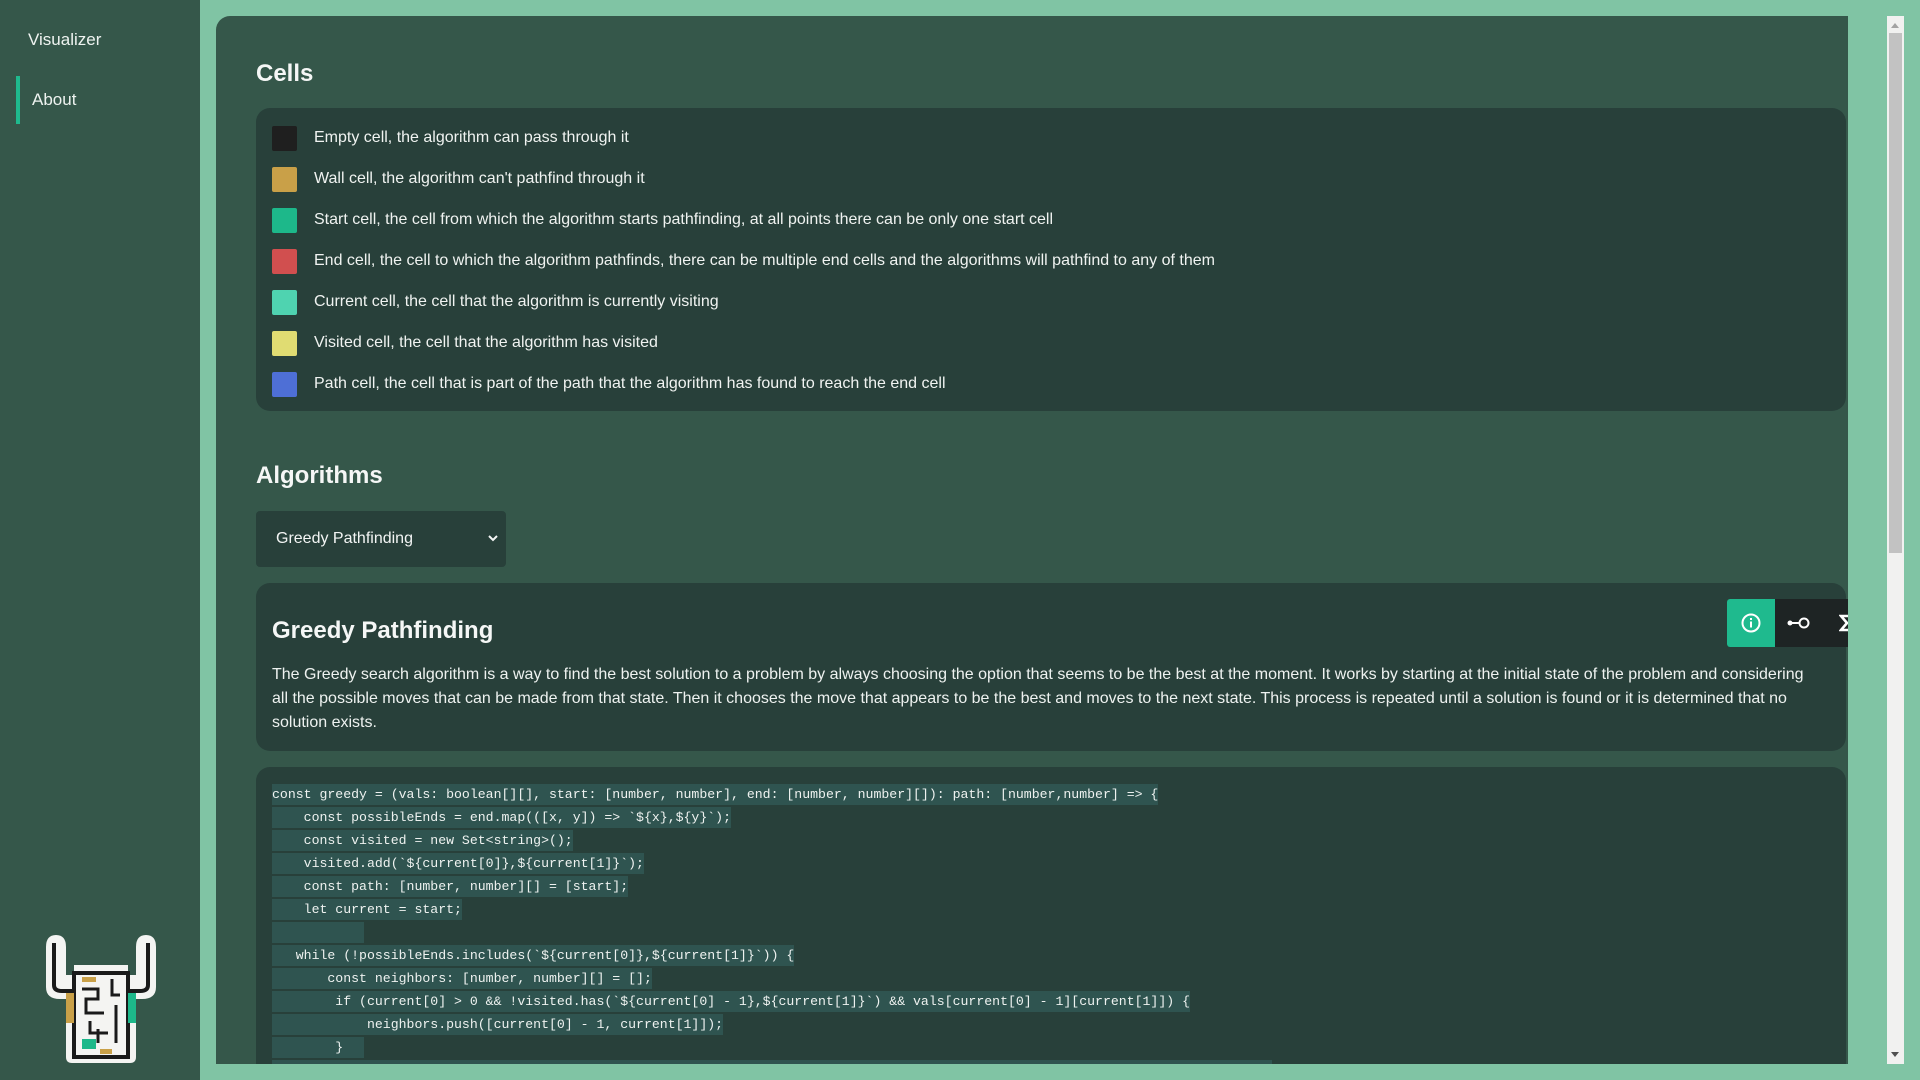  What do you see at coordinates (1843, 623) in the screenshot?
I see `sigma-icon` at bounding box center [1843, 623].